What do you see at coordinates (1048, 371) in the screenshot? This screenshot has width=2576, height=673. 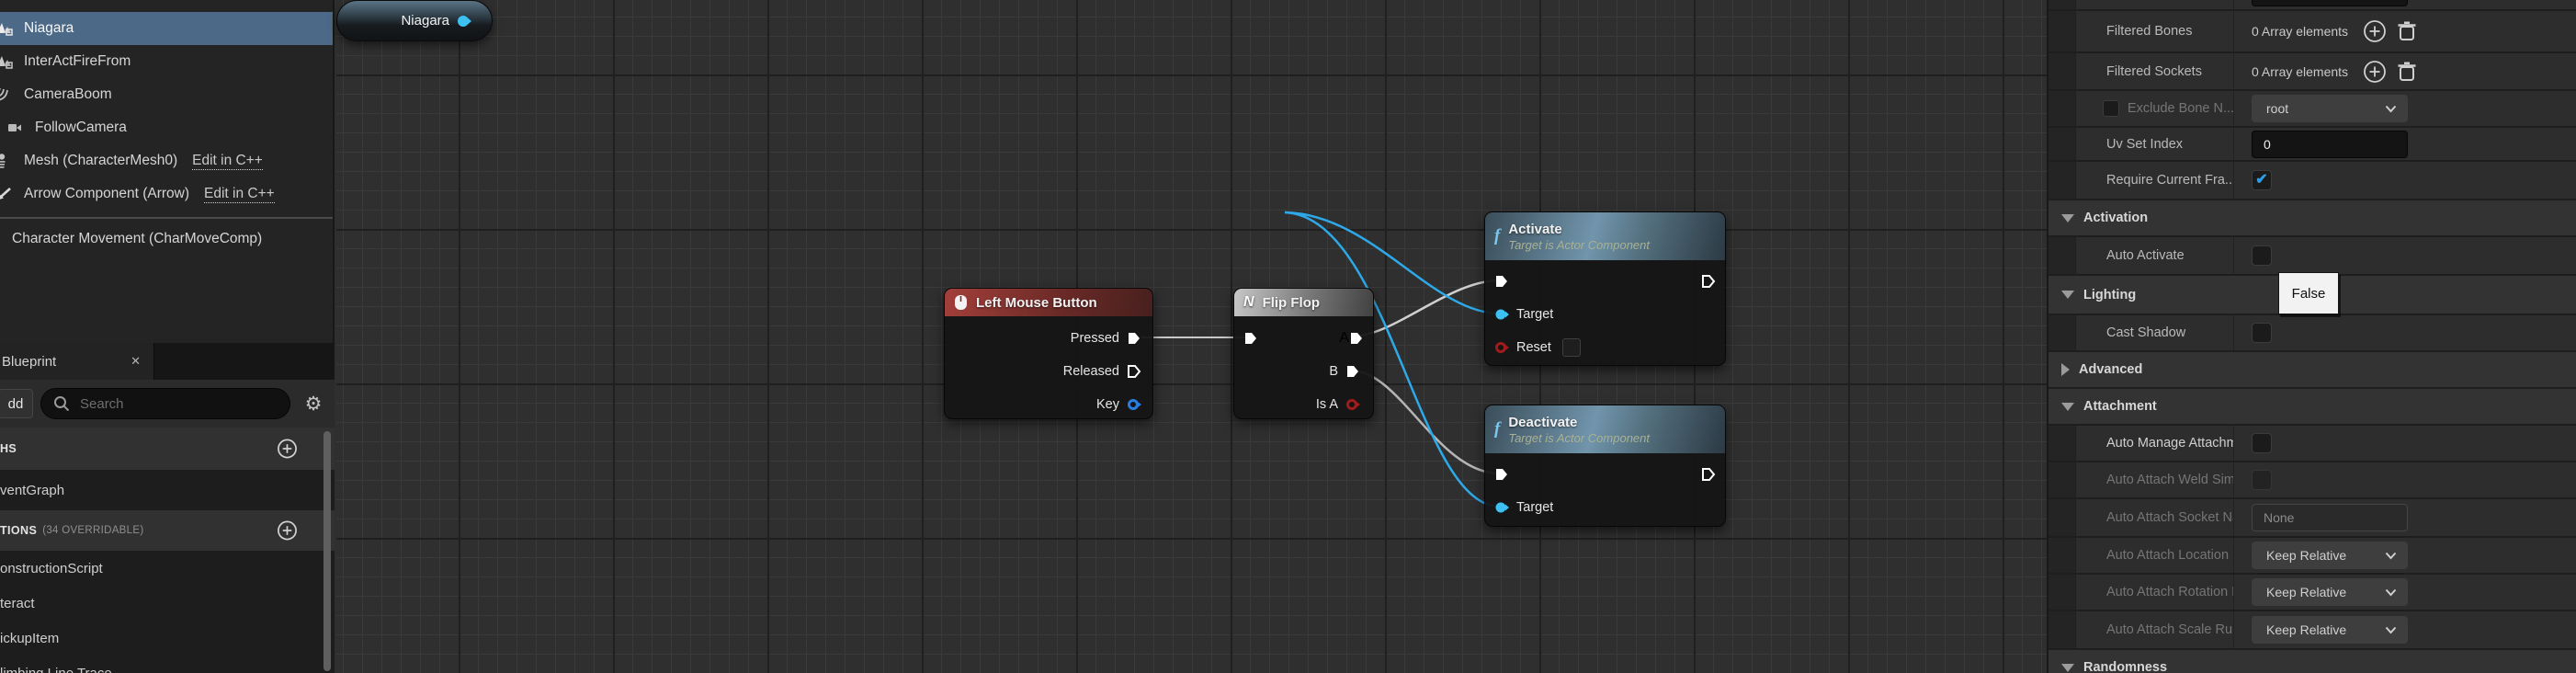 I see `pin-row-released: Released` at bounding box center [1048, 371].